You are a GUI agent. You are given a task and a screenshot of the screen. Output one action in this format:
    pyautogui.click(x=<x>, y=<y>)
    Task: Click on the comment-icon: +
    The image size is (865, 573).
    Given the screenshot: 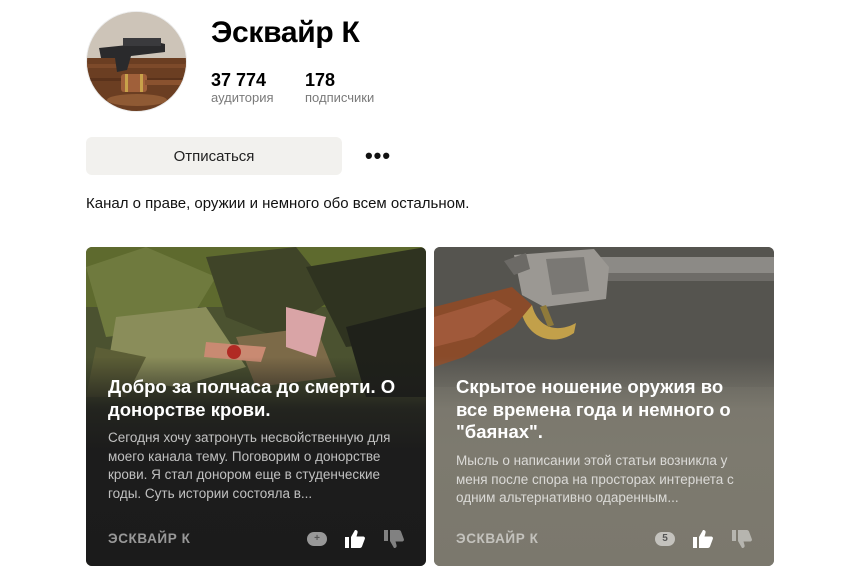 What is the action you would take?
    pyautogui.click(x=317, y=539)
    